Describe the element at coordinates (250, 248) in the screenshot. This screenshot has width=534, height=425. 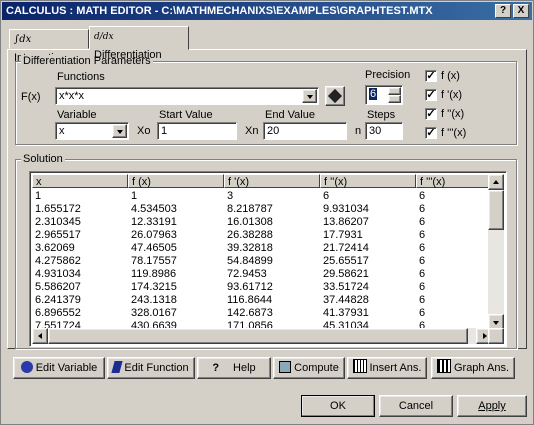
I see `table-cell: 39.32818` at that location.